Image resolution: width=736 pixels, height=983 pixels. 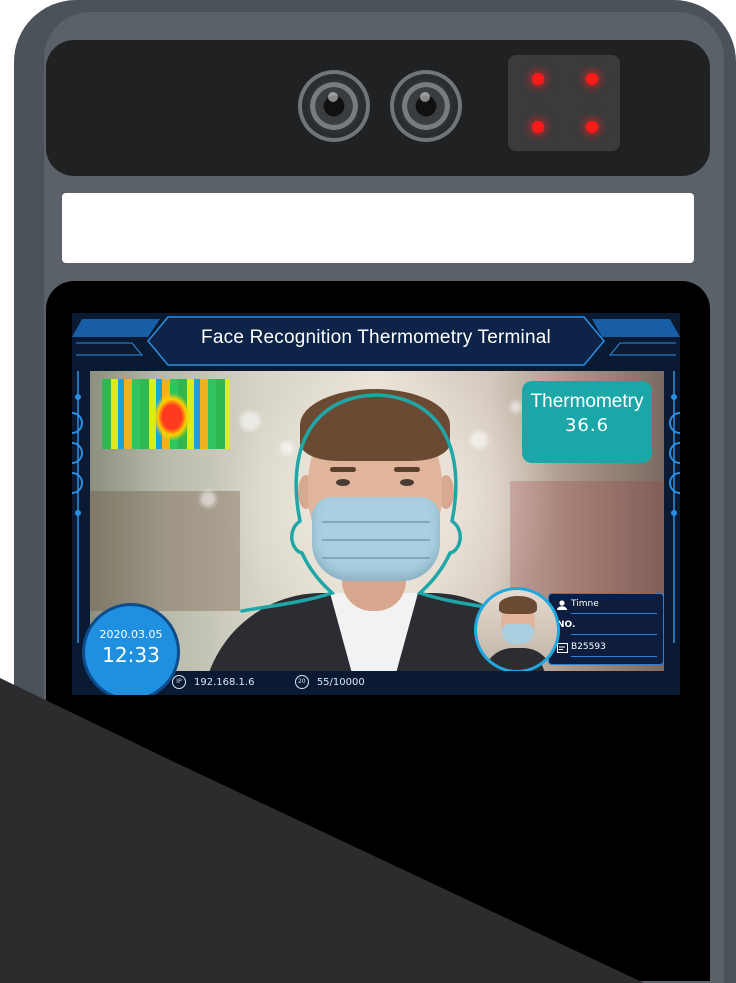 What do you see at coordinates (585, 604) in the screenshot?
I see `id-name: Timne` at bounding box center [585, 604].